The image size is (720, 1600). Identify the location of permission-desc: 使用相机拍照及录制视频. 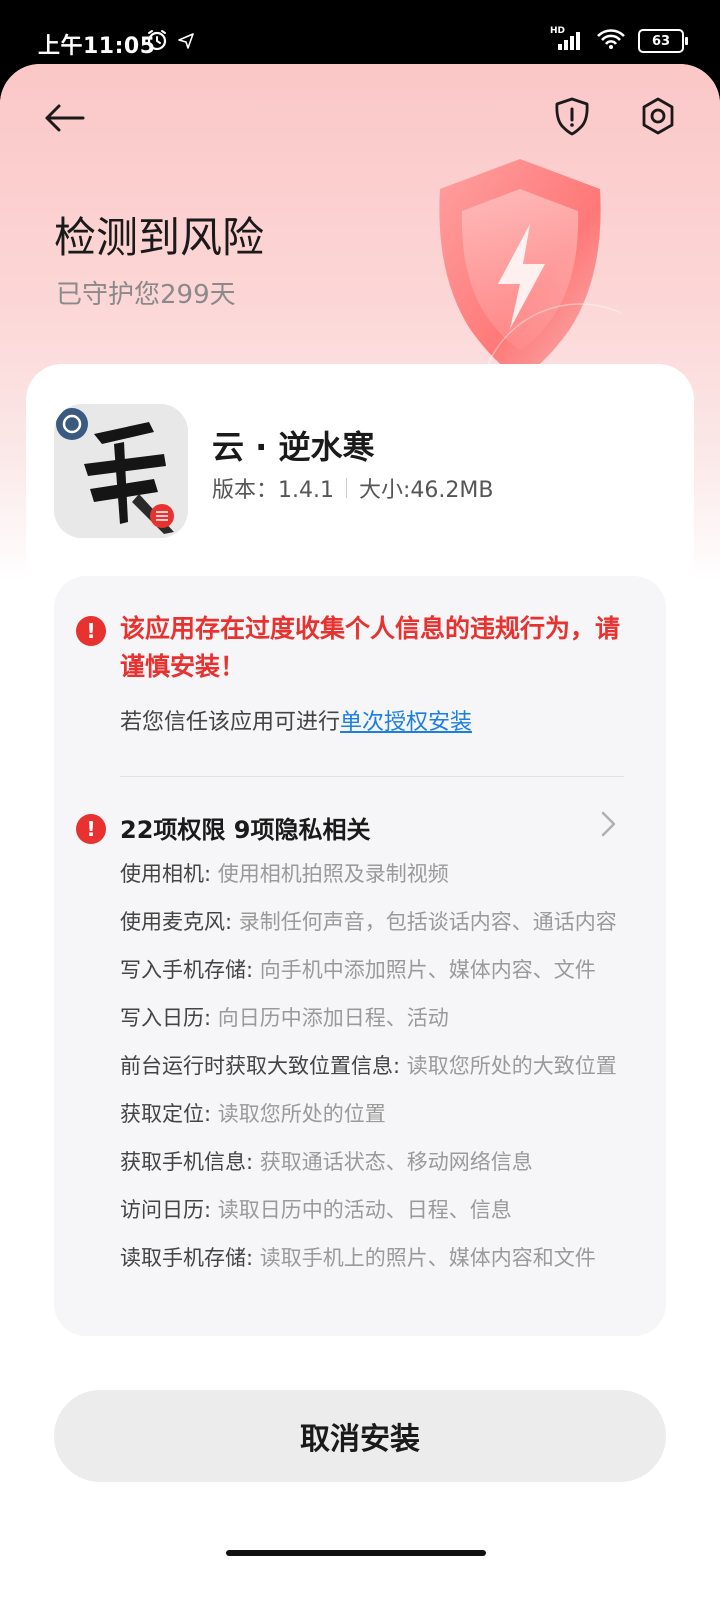
(333, 874).